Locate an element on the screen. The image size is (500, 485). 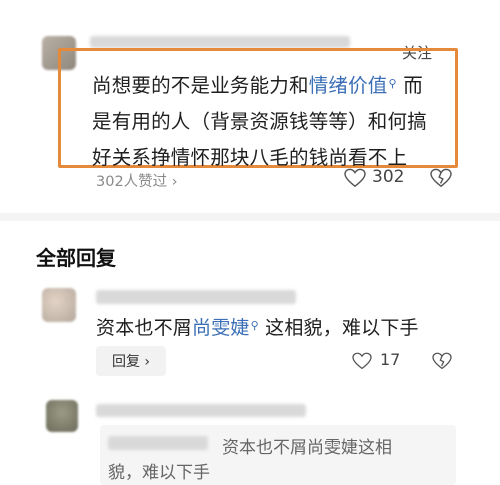
like-count: 302 is located at coordinates (388, 177).